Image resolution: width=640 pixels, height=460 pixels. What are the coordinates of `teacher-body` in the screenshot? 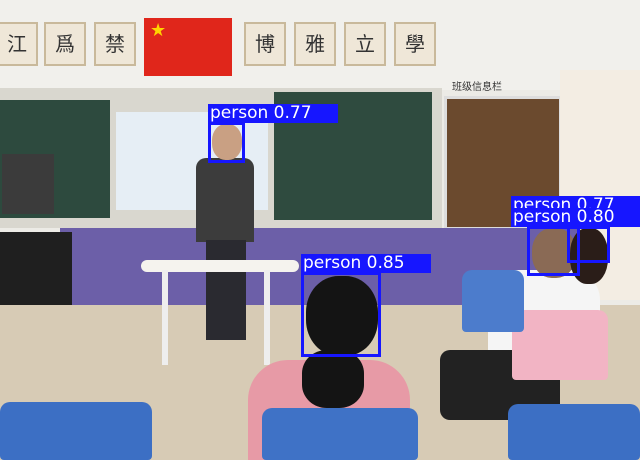 It's located at (225, 200).